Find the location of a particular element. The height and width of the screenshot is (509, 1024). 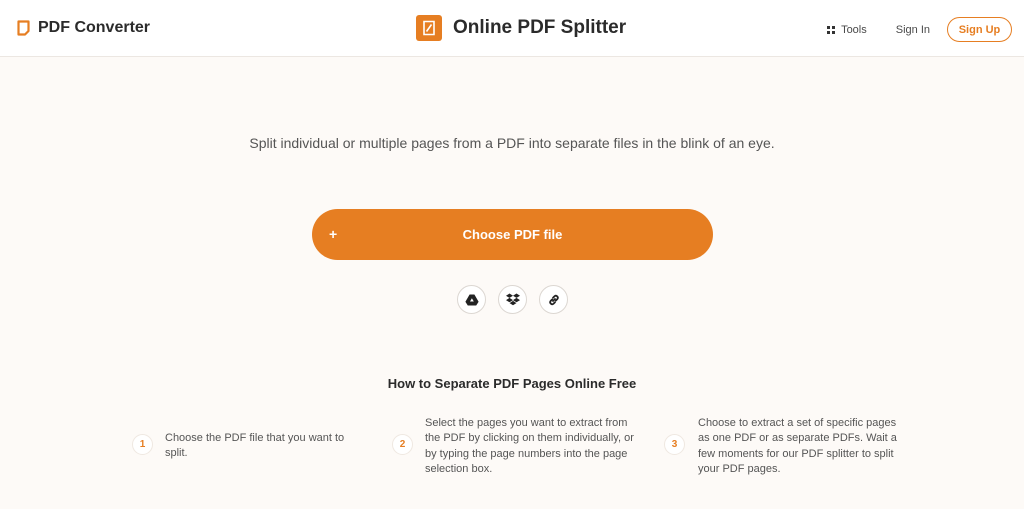

dropbox-icon is located at coordinates (512, 299).